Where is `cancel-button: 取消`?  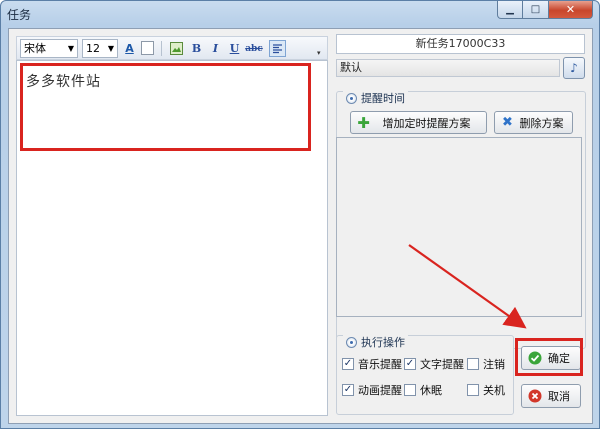 cancel-button: 取消 is located at coordinates (551, 396).